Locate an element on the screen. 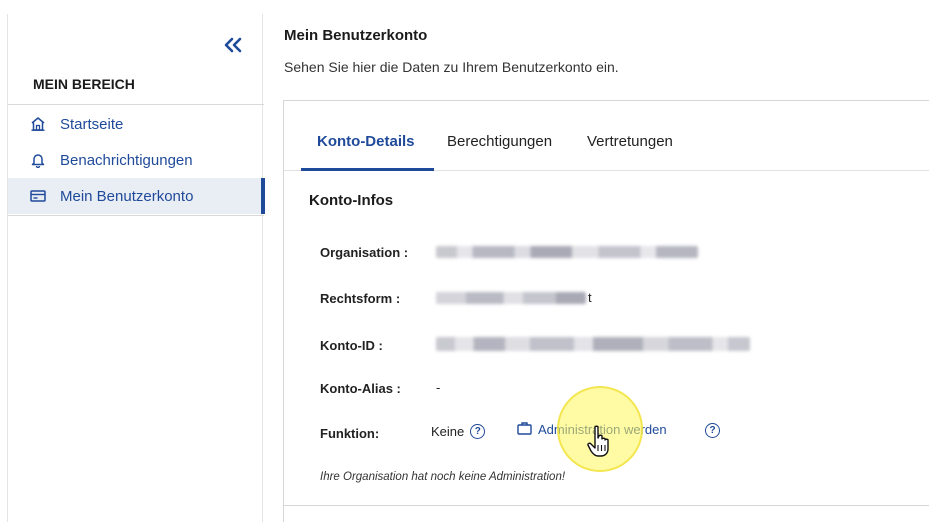  konto-alias-value: - is located at coordinates (438, 387).